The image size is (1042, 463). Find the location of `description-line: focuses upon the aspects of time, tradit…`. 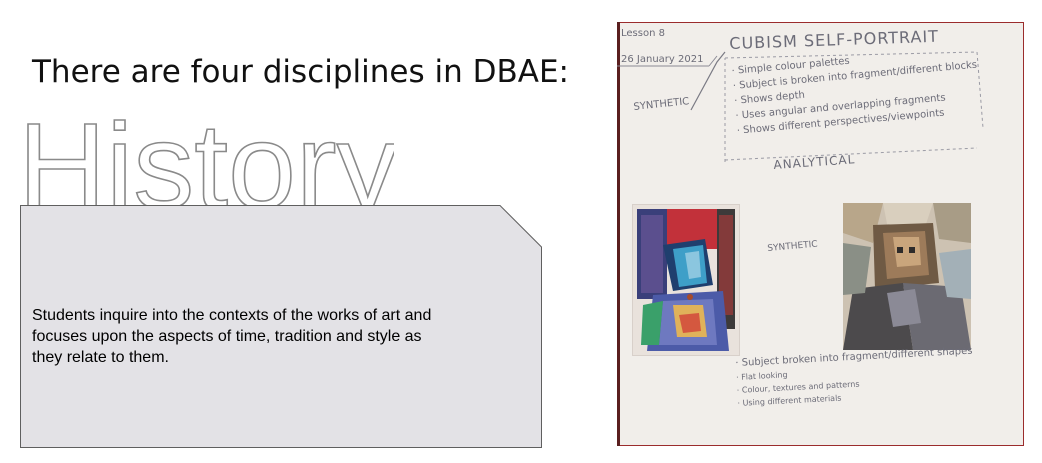

description-line: focuses upon the aspects of time, tradit… is located at coordinates (227, 336).